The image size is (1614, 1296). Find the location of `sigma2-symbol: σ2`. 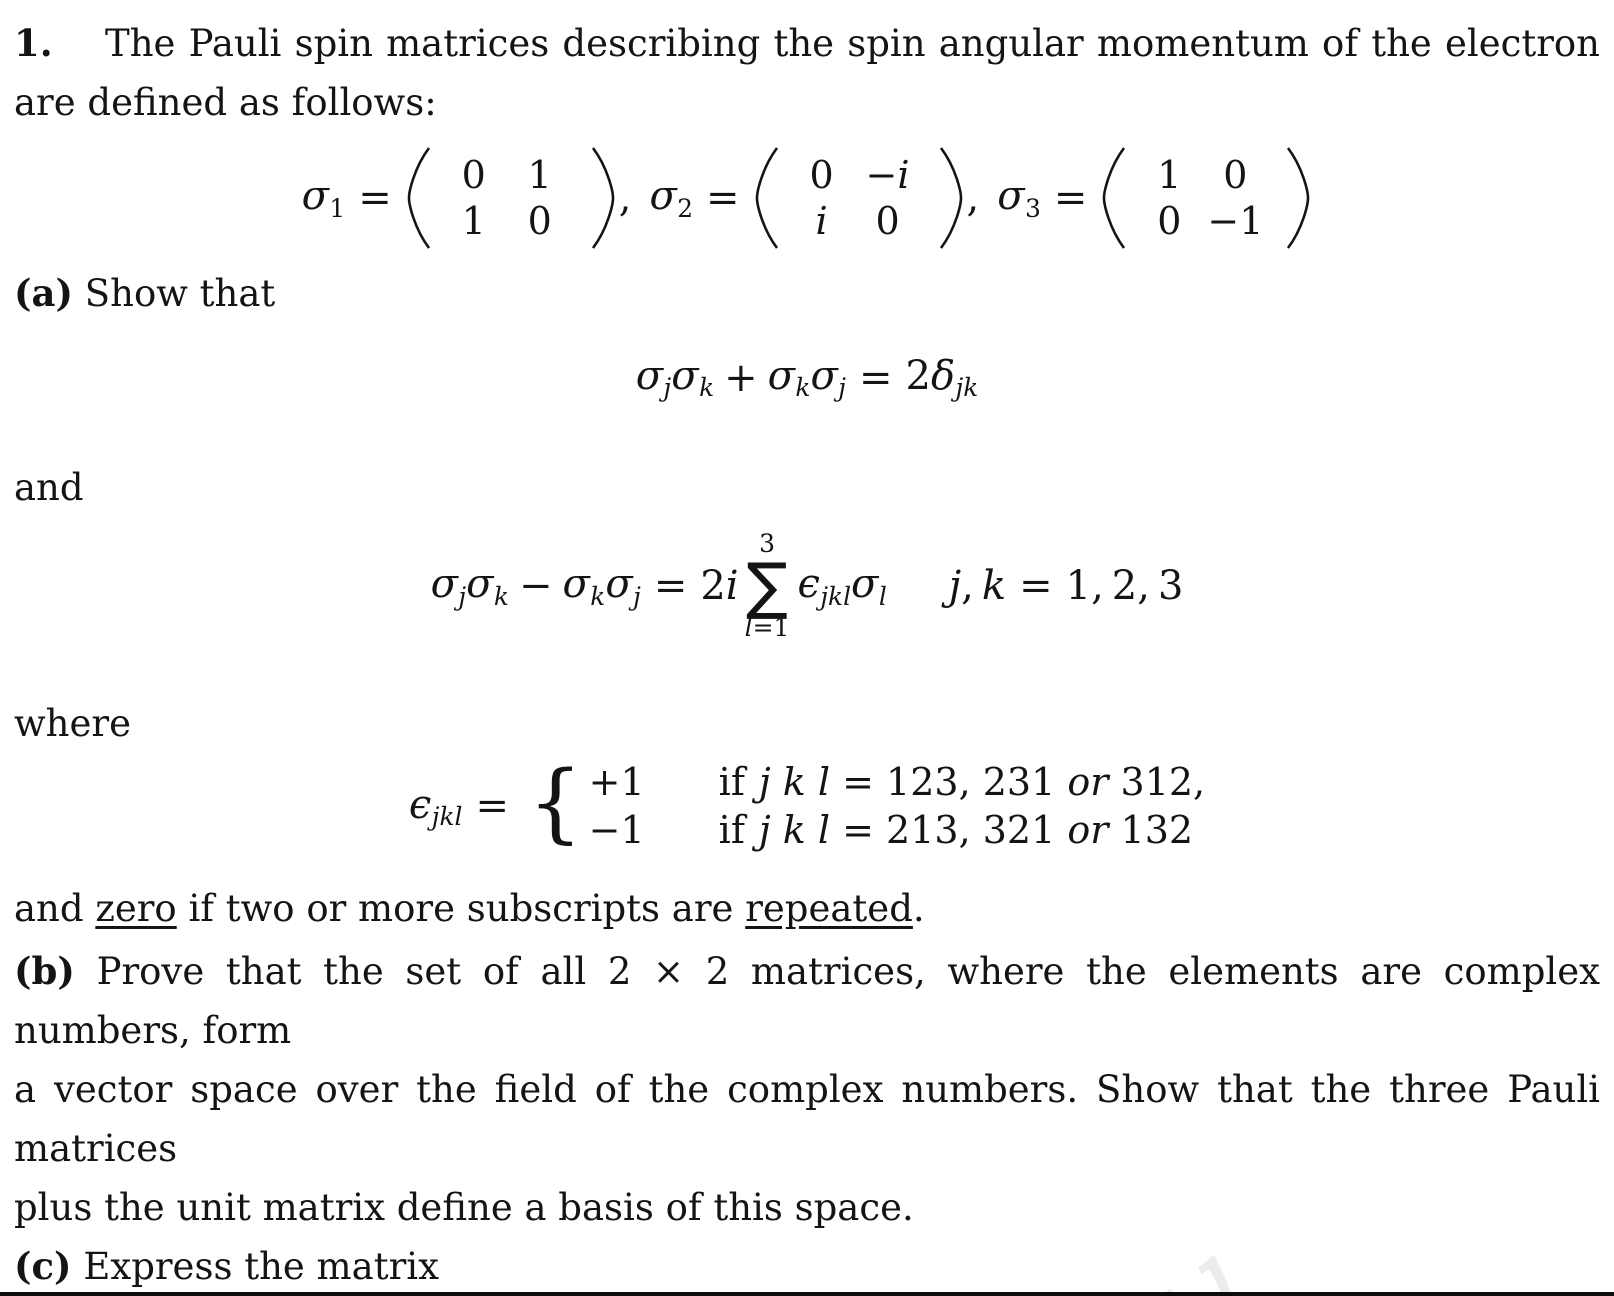

sigma2-symbol: σ2 is located at coordinates (671, 198).